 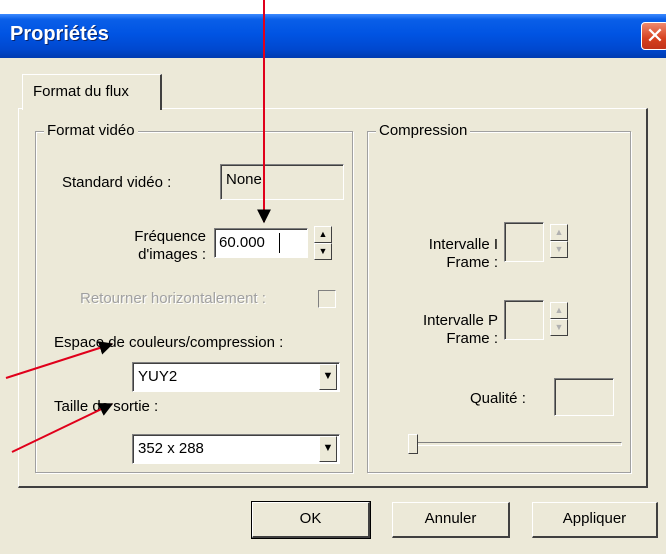 I want to click on p-frame-spinner: ▲ ▼, so click(x=559, y=319).